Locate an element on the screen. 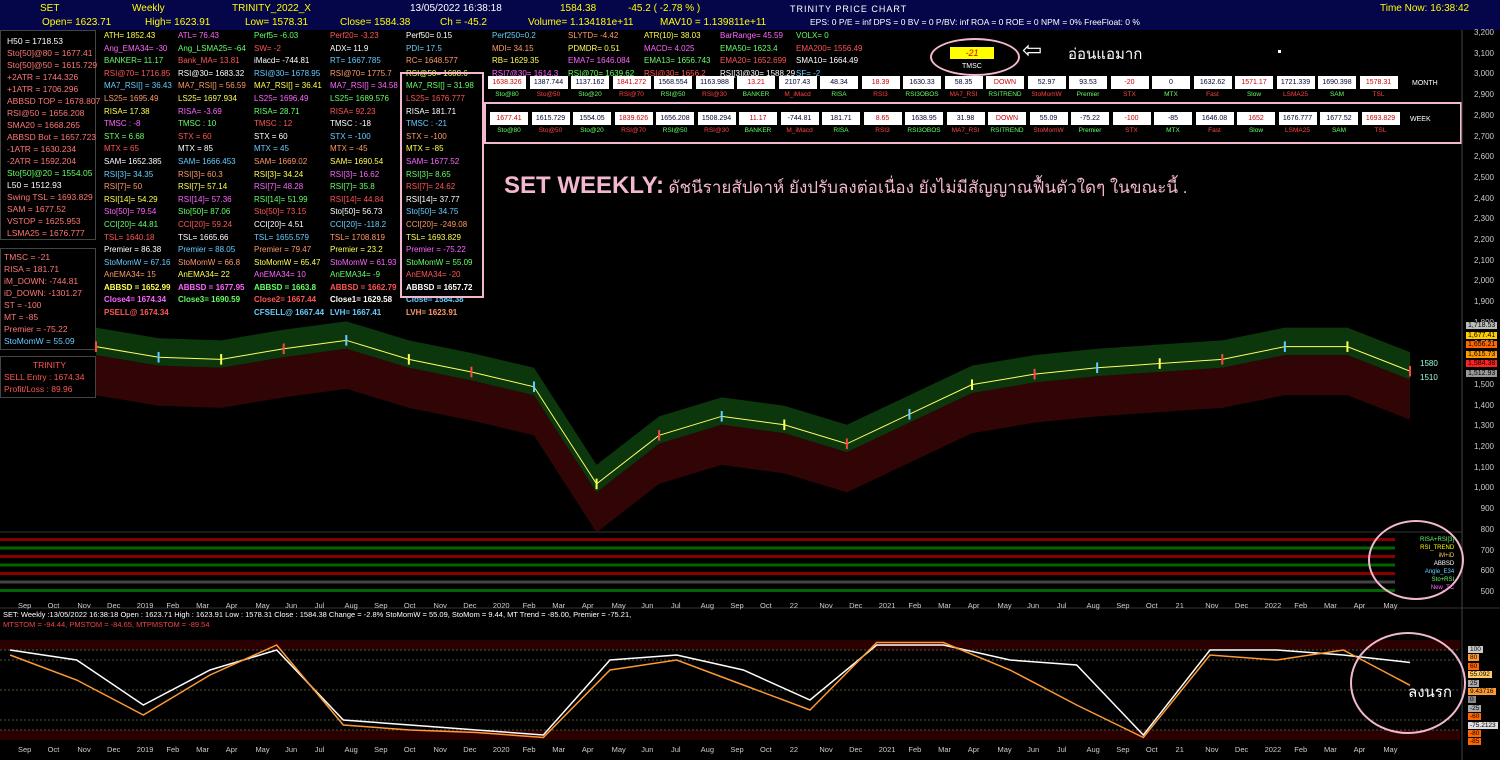 The image size is (1500, 760). price-tick: 700 is located at coordinates (1487, 550).